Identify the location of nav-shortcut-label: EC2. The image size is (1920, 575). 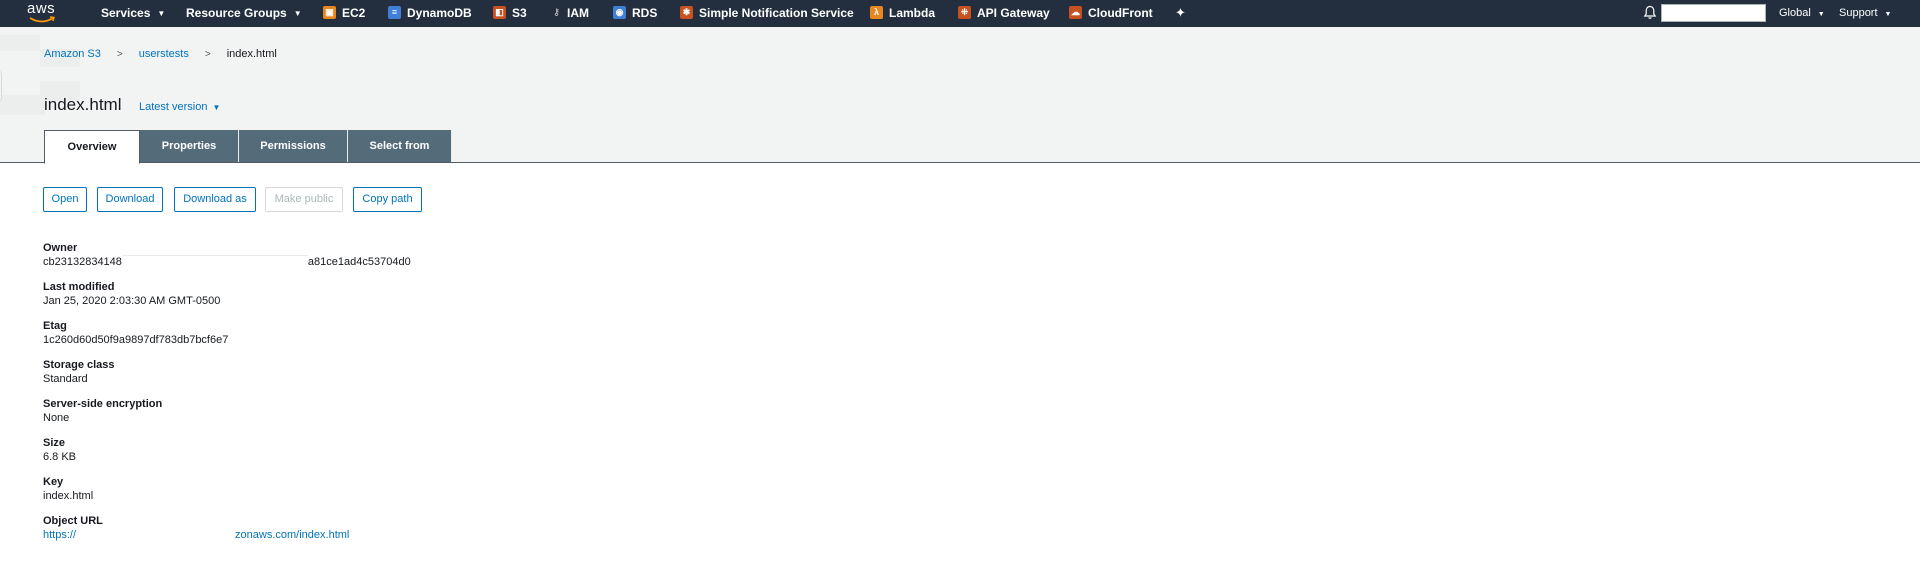
(354, 13).